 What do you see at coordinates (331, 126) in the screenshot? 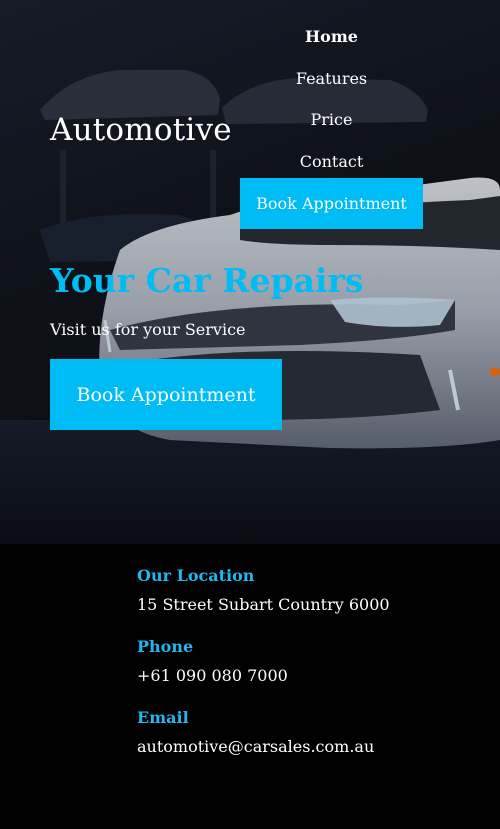
I see `nav-item-price: Price` at bounding box center [331, 126].